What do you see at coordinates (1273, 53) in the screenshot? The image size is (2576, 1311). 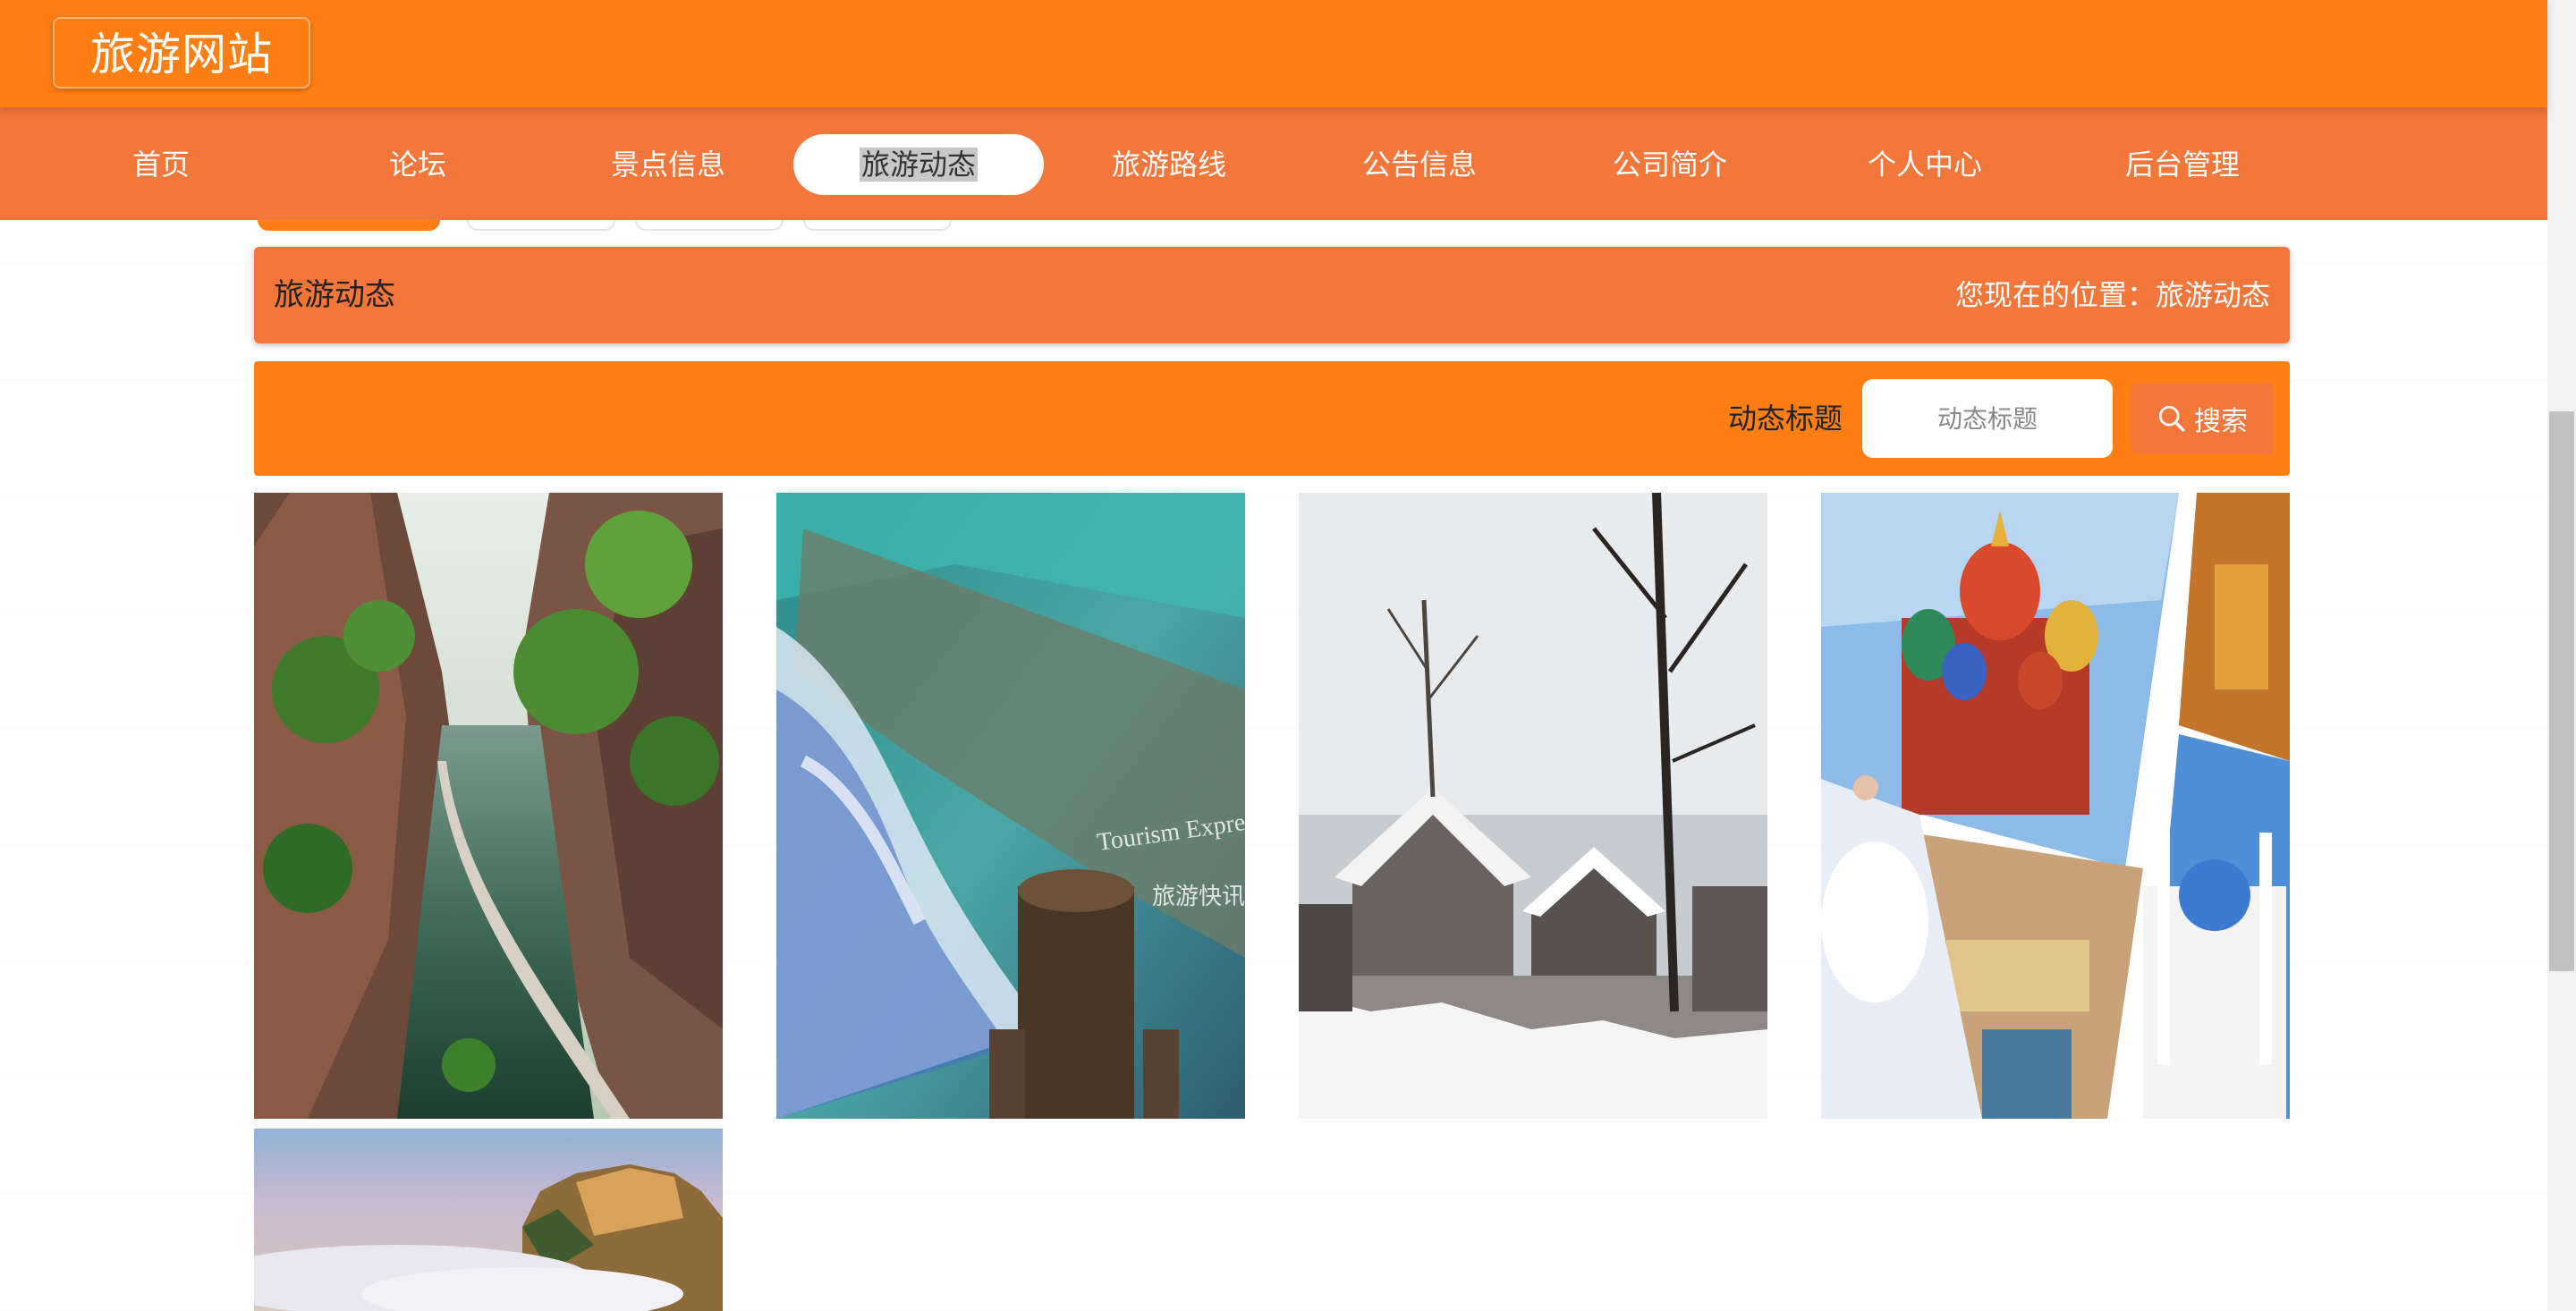 I see `top-header: 旅游网站` at bounding box center [1273, 53].